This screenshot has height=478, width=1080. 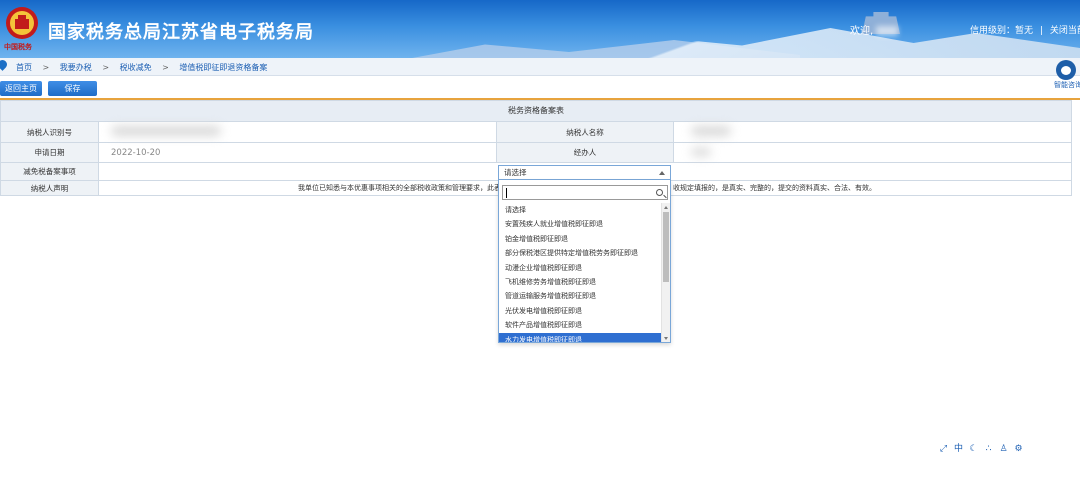 What do you see at coordinates (887, 31) in the screenshot?
I see `user-name-redacted` at bounding box center [887, 31].